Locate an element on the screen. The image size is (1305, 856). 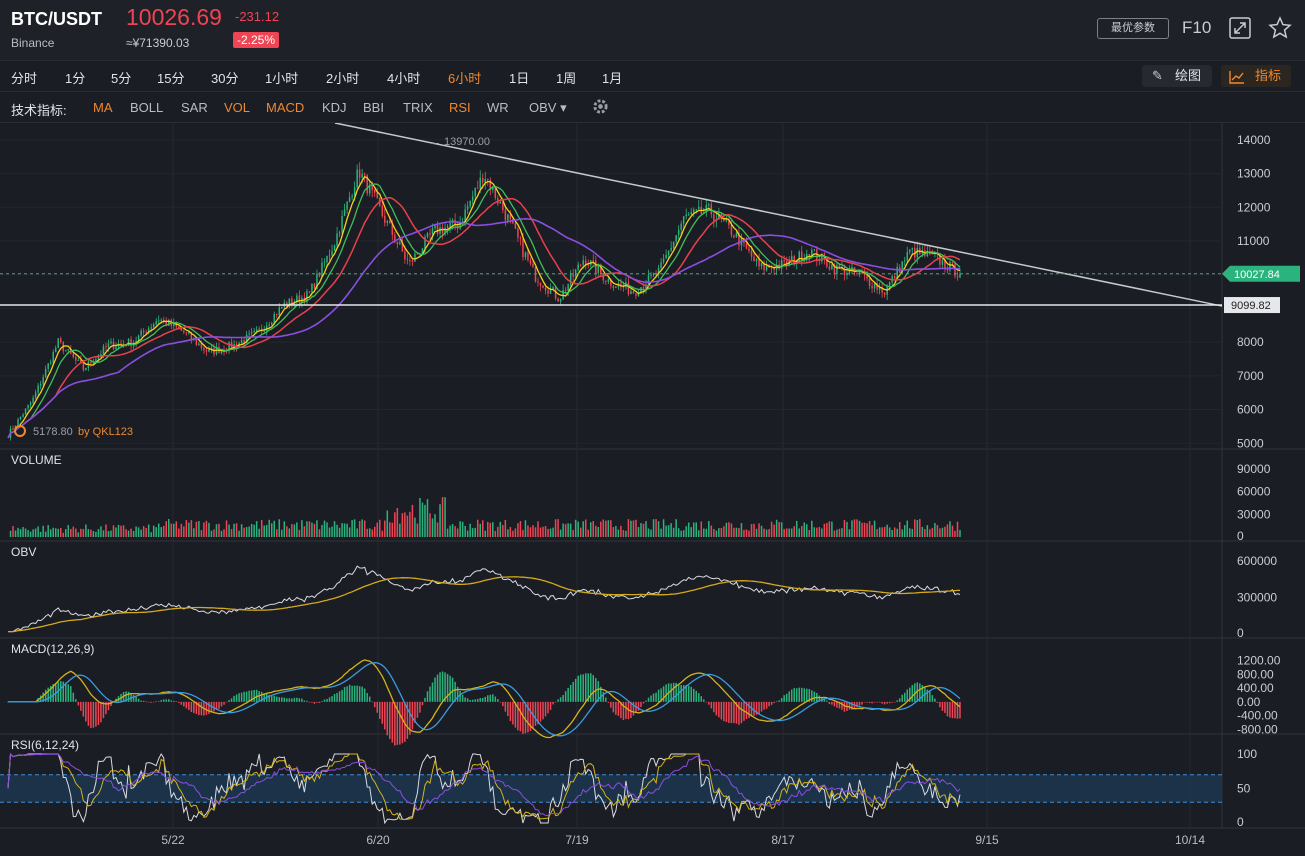
indicator-wr: WR is located at coordinates (498, 107).